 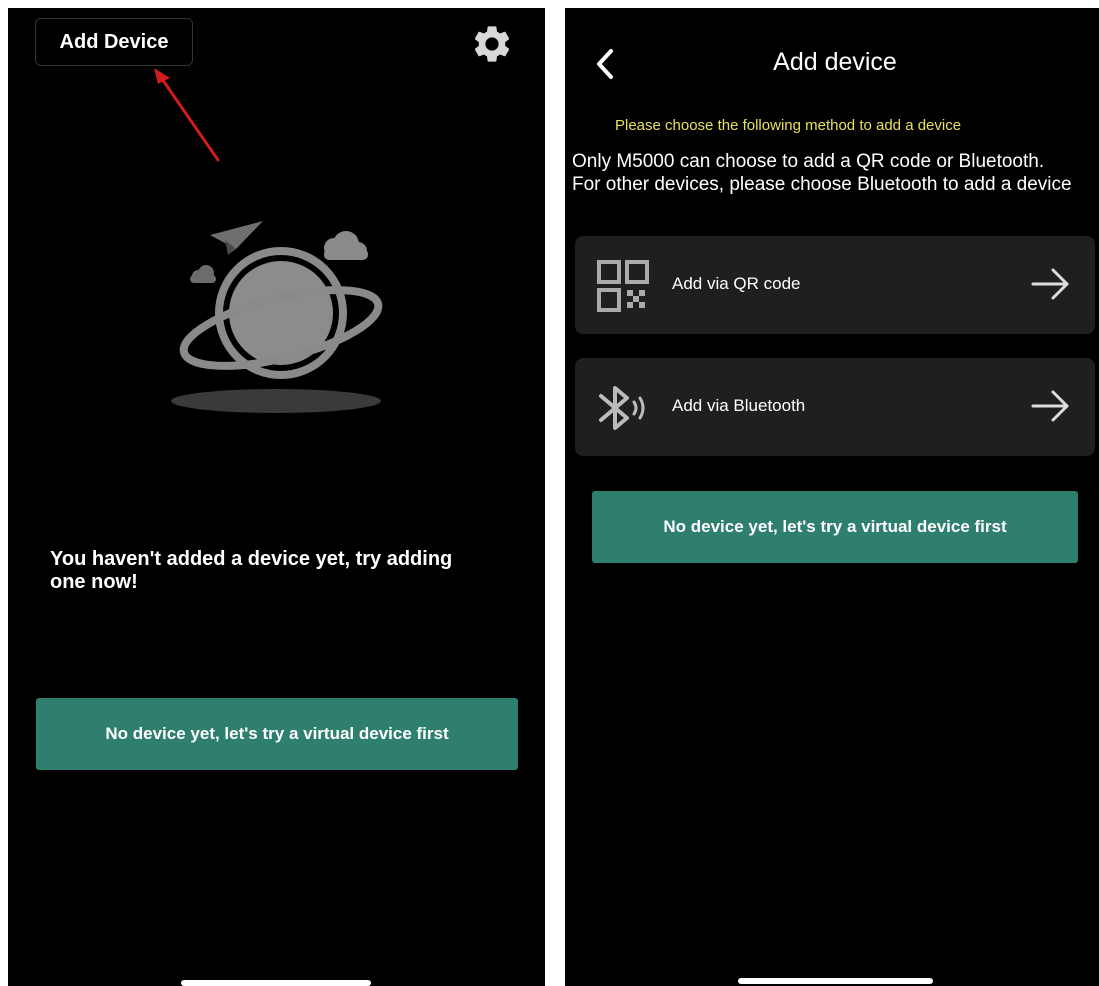 I want to click on add-device-button: Add Device, so click(x=114, y=42).